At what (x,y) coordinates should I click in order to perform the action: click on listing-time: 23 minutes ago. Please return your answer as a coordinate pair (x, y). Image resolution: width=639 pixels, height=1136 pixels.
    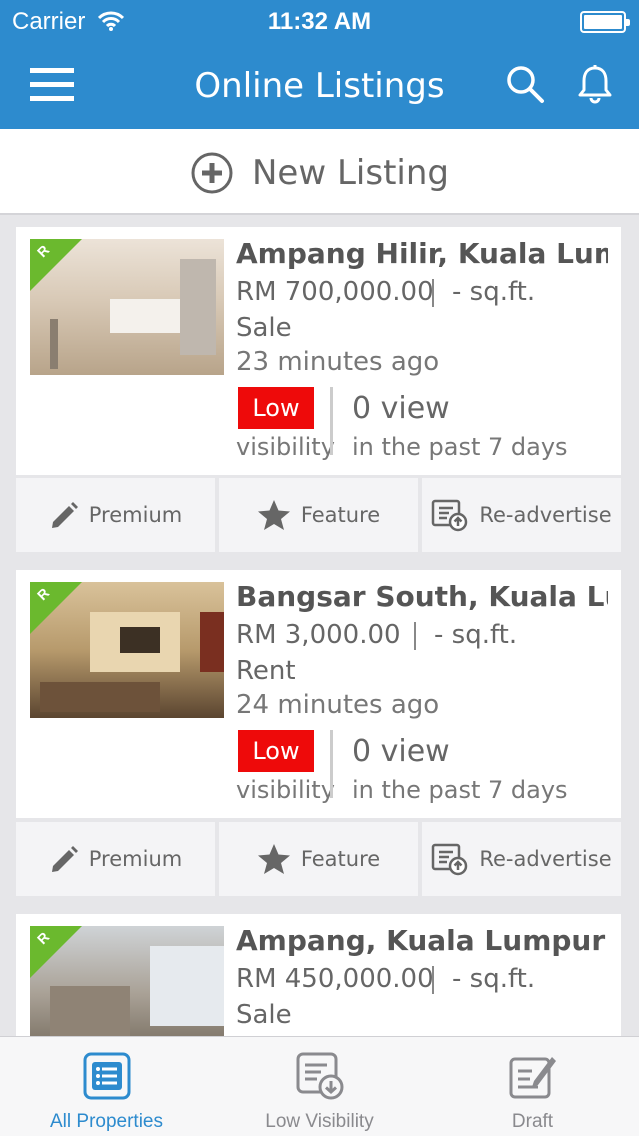
    Looking at the image, I should click on (338, 362).